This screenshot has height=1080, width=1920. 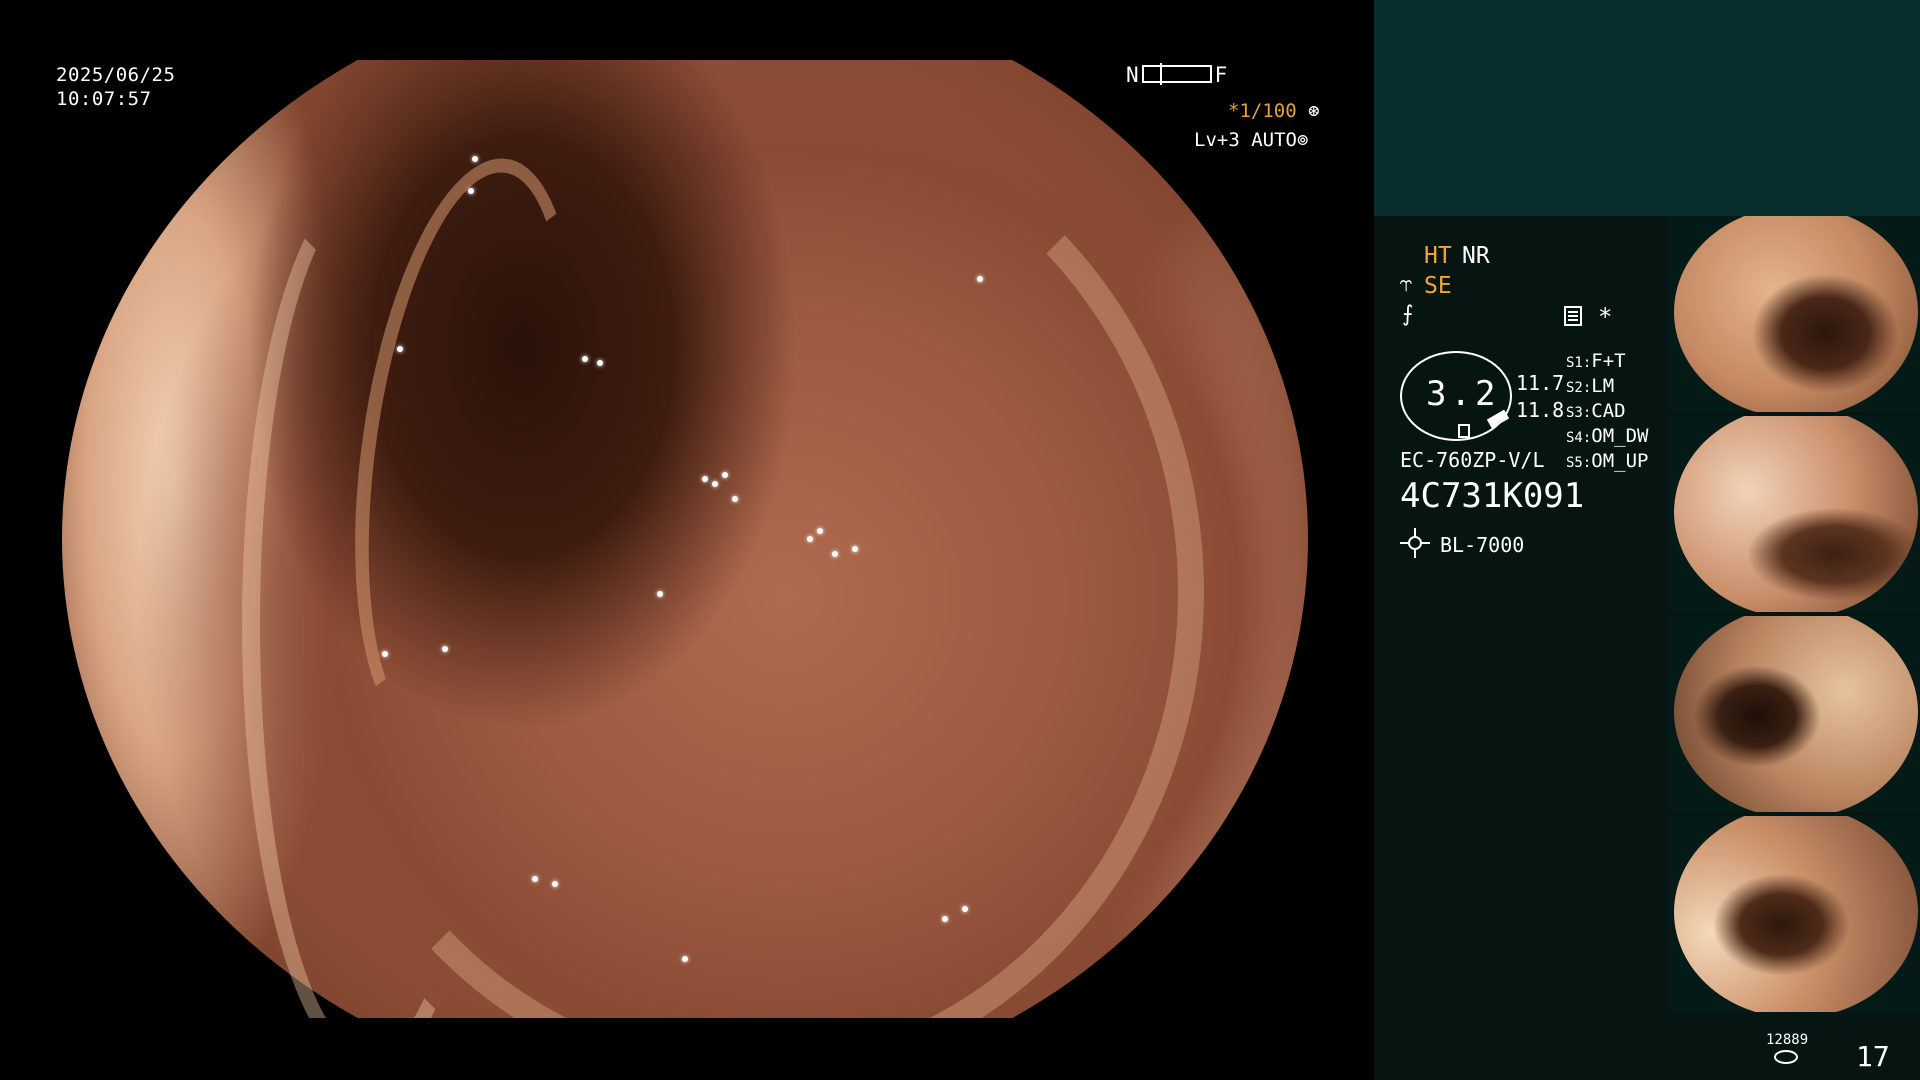 What do you see at coordinates (1464, 431) in the screenshot?
I see `gauge-notch` at bounding box center [1464, 431].